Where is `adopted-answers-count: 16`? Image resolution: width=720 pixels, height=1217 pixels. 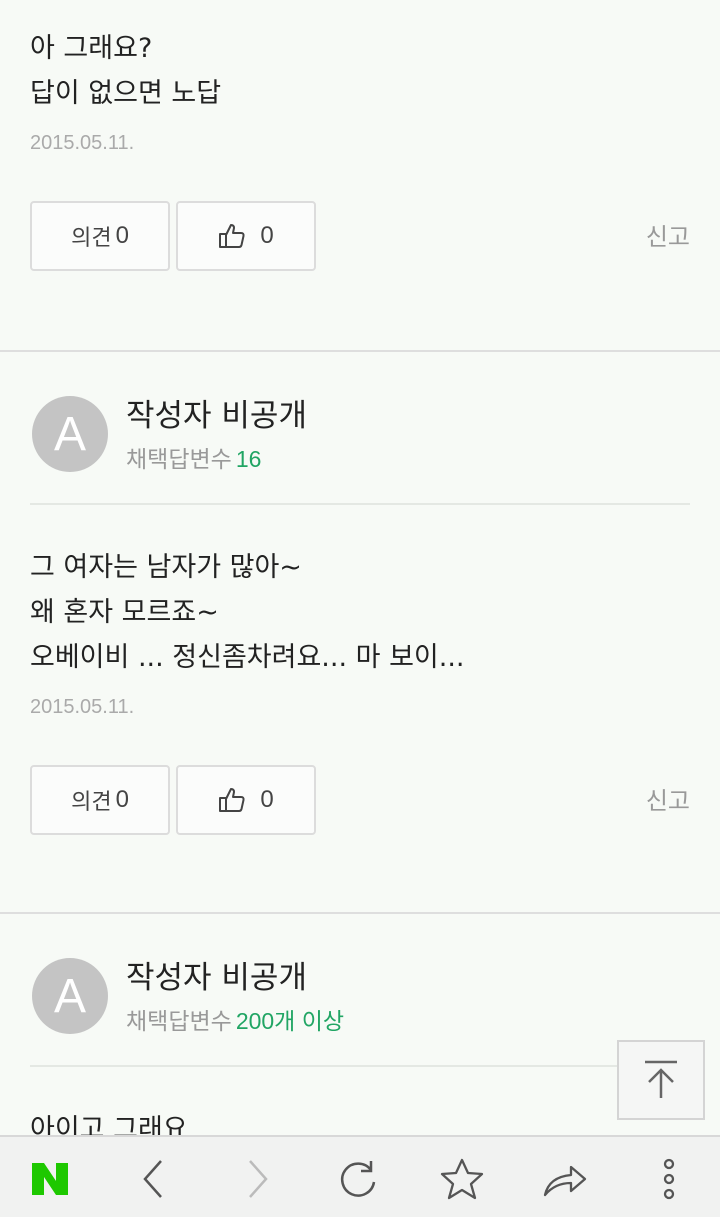
adopted-answers-count: 16 is located at coordinates (248, 459).